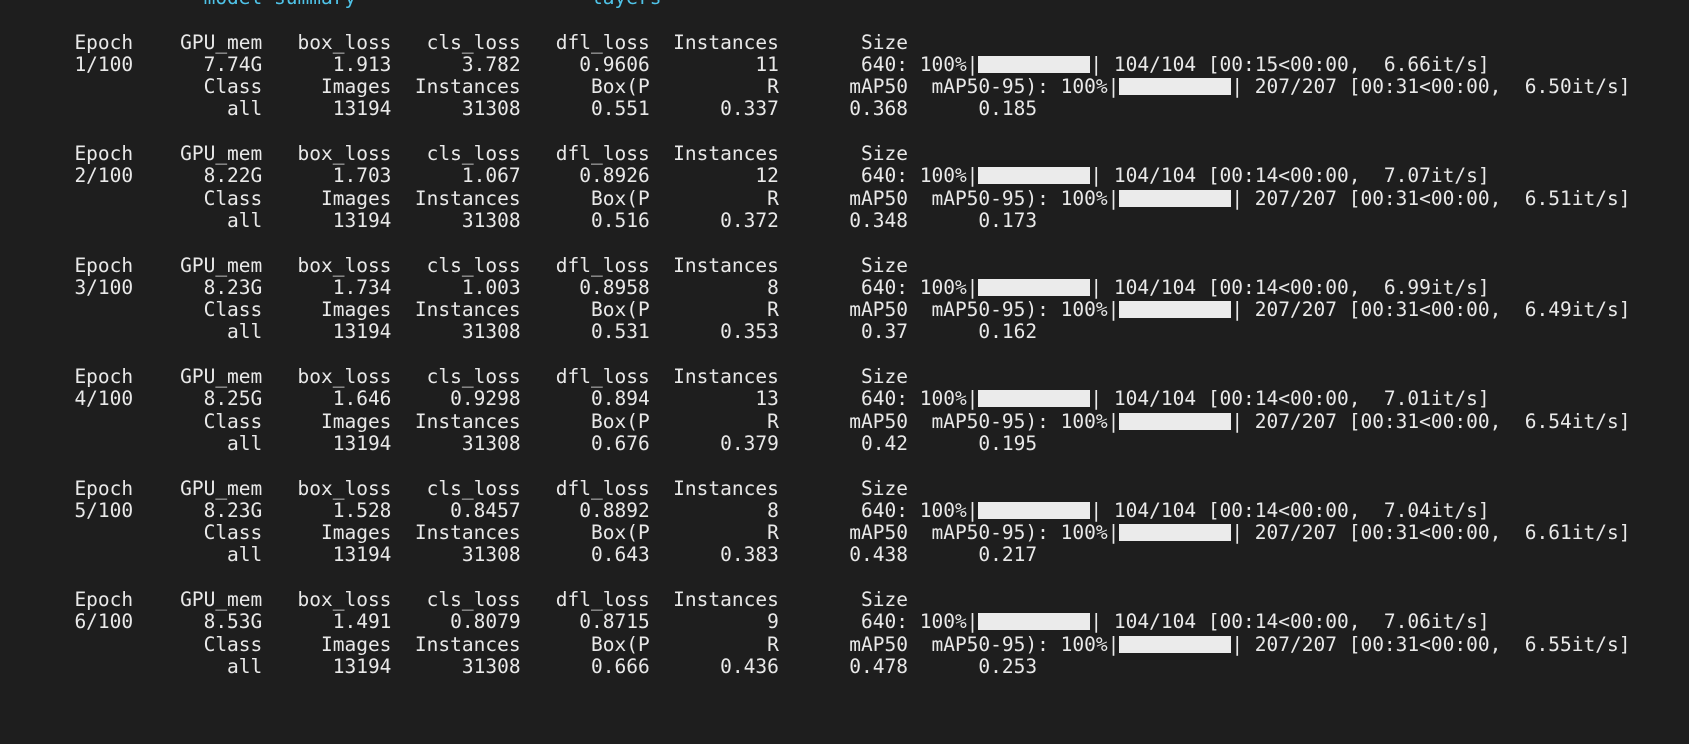 The width and height of the screenshot is (1689, 744). Describe the element at coordinates (1431, 87) in the screenshot. I see `val-progress-text: | 207/207 [00:31<00:00, 6.50it/s]` at that location.